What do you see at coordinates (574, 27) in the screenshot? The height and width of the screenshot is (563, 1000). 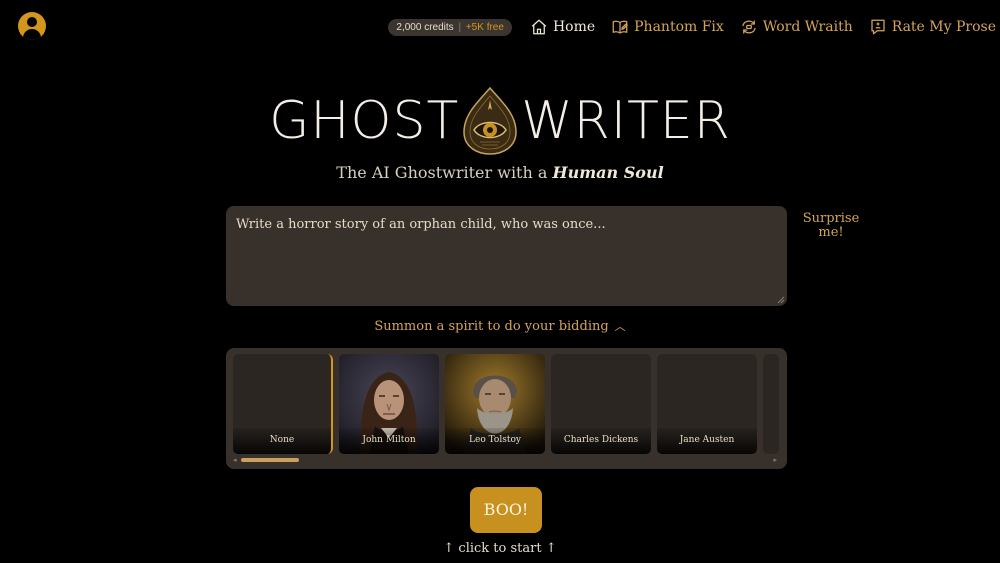 I see `nav-home-label: Home` at bounding box center [574, 27].